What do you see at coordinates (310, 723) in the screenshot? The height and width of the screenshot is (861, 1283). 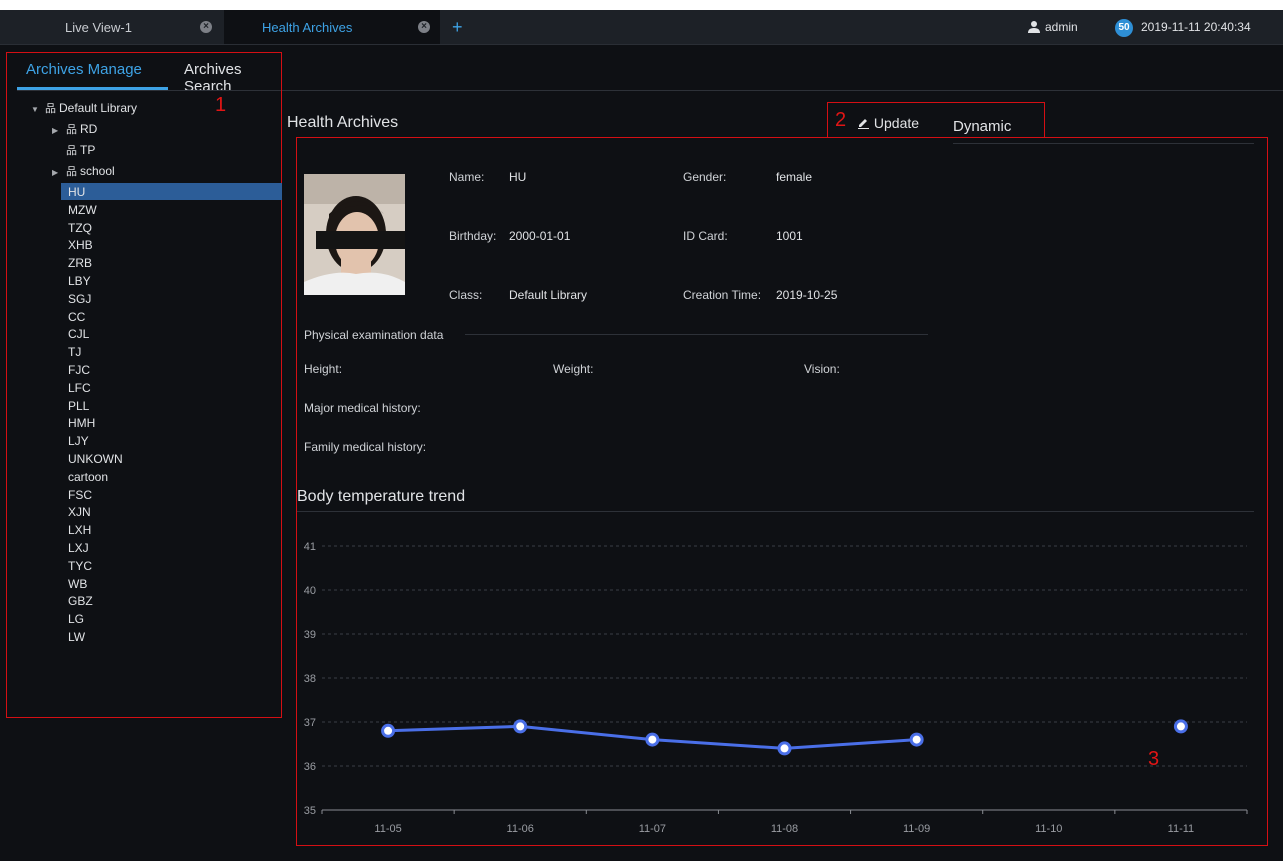 I see `y-tick-label: 37` at bounding box center [310, 723].